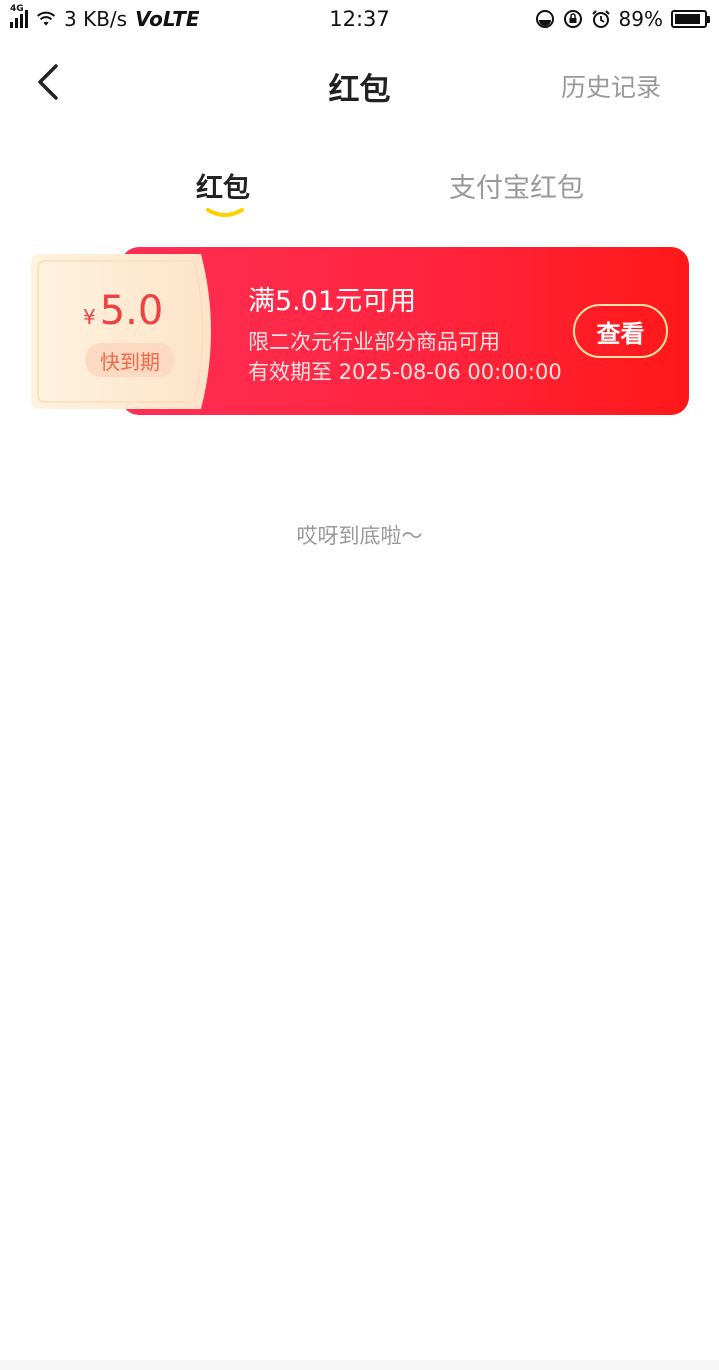 The width and height of the screenshot is (719, 1370). I want to click on bottom-strip, so click(359, 1365).